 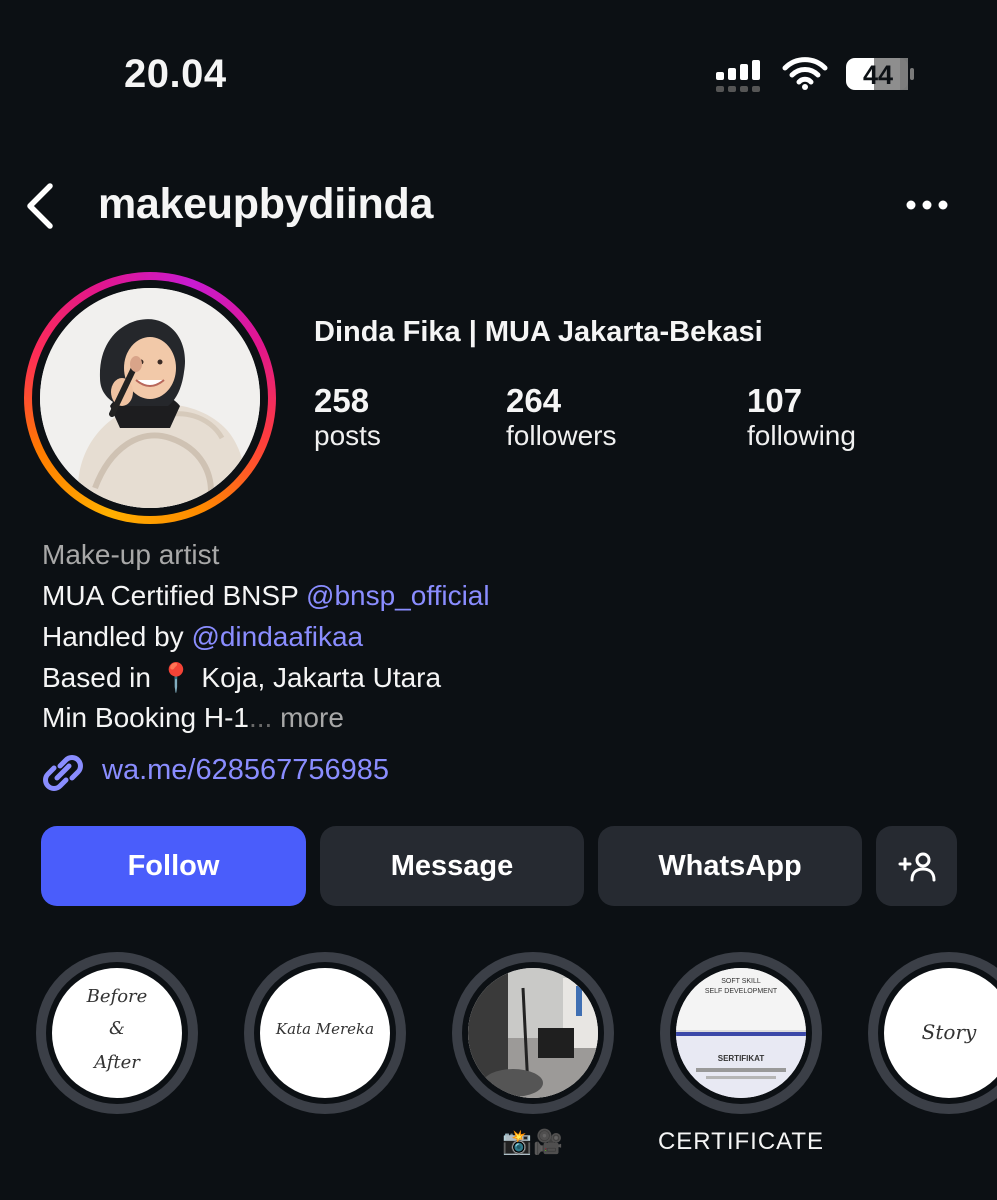 I want to click on highlight-cover-text: Story, so click(x=949, y=1032).